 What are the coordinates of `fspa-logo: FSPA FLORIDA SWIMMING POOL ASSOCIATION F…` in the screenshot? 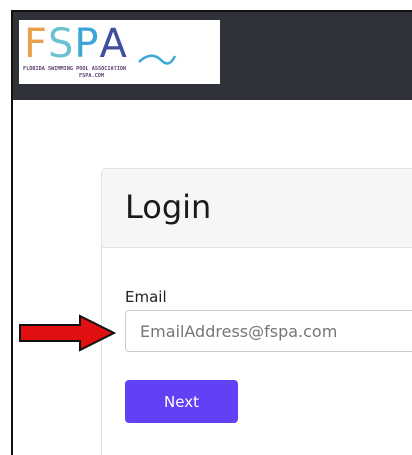 It's located at (119, 52).